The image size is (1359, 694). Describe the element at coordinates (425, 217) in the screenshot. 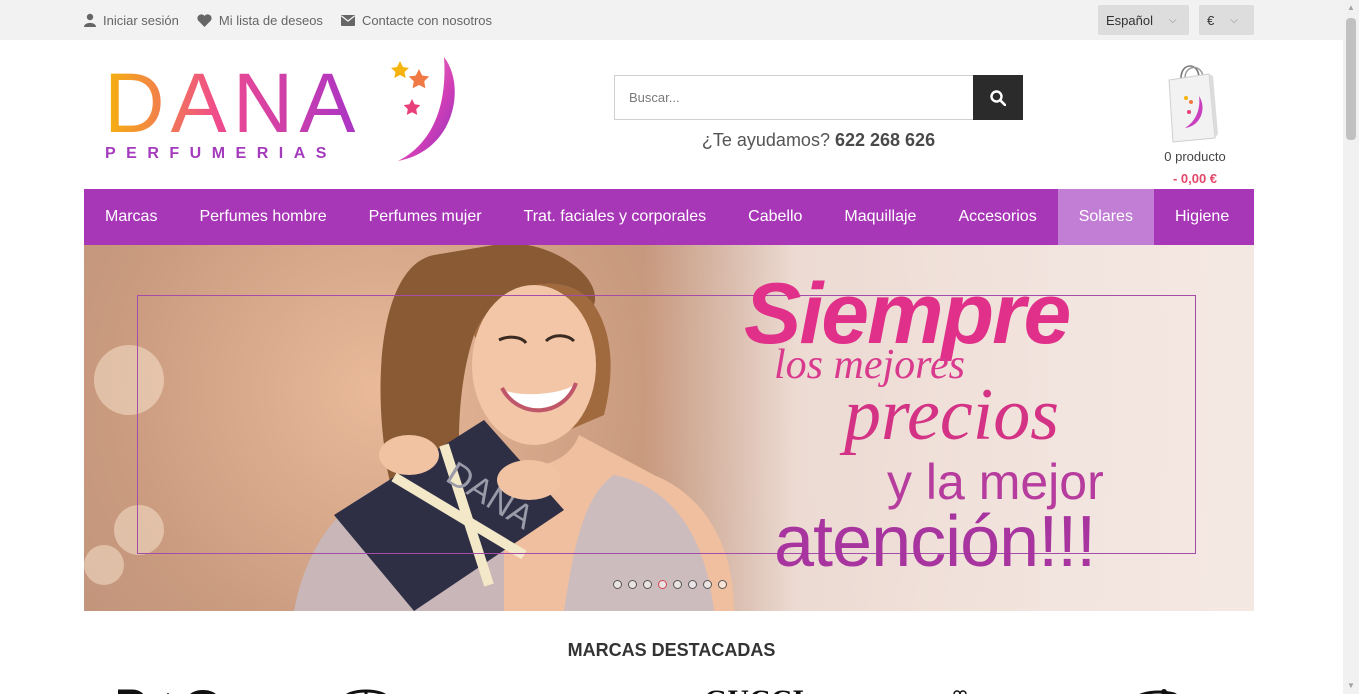

I see `nav-item-perfumes-mujer: Perfumes mujer` at that location.